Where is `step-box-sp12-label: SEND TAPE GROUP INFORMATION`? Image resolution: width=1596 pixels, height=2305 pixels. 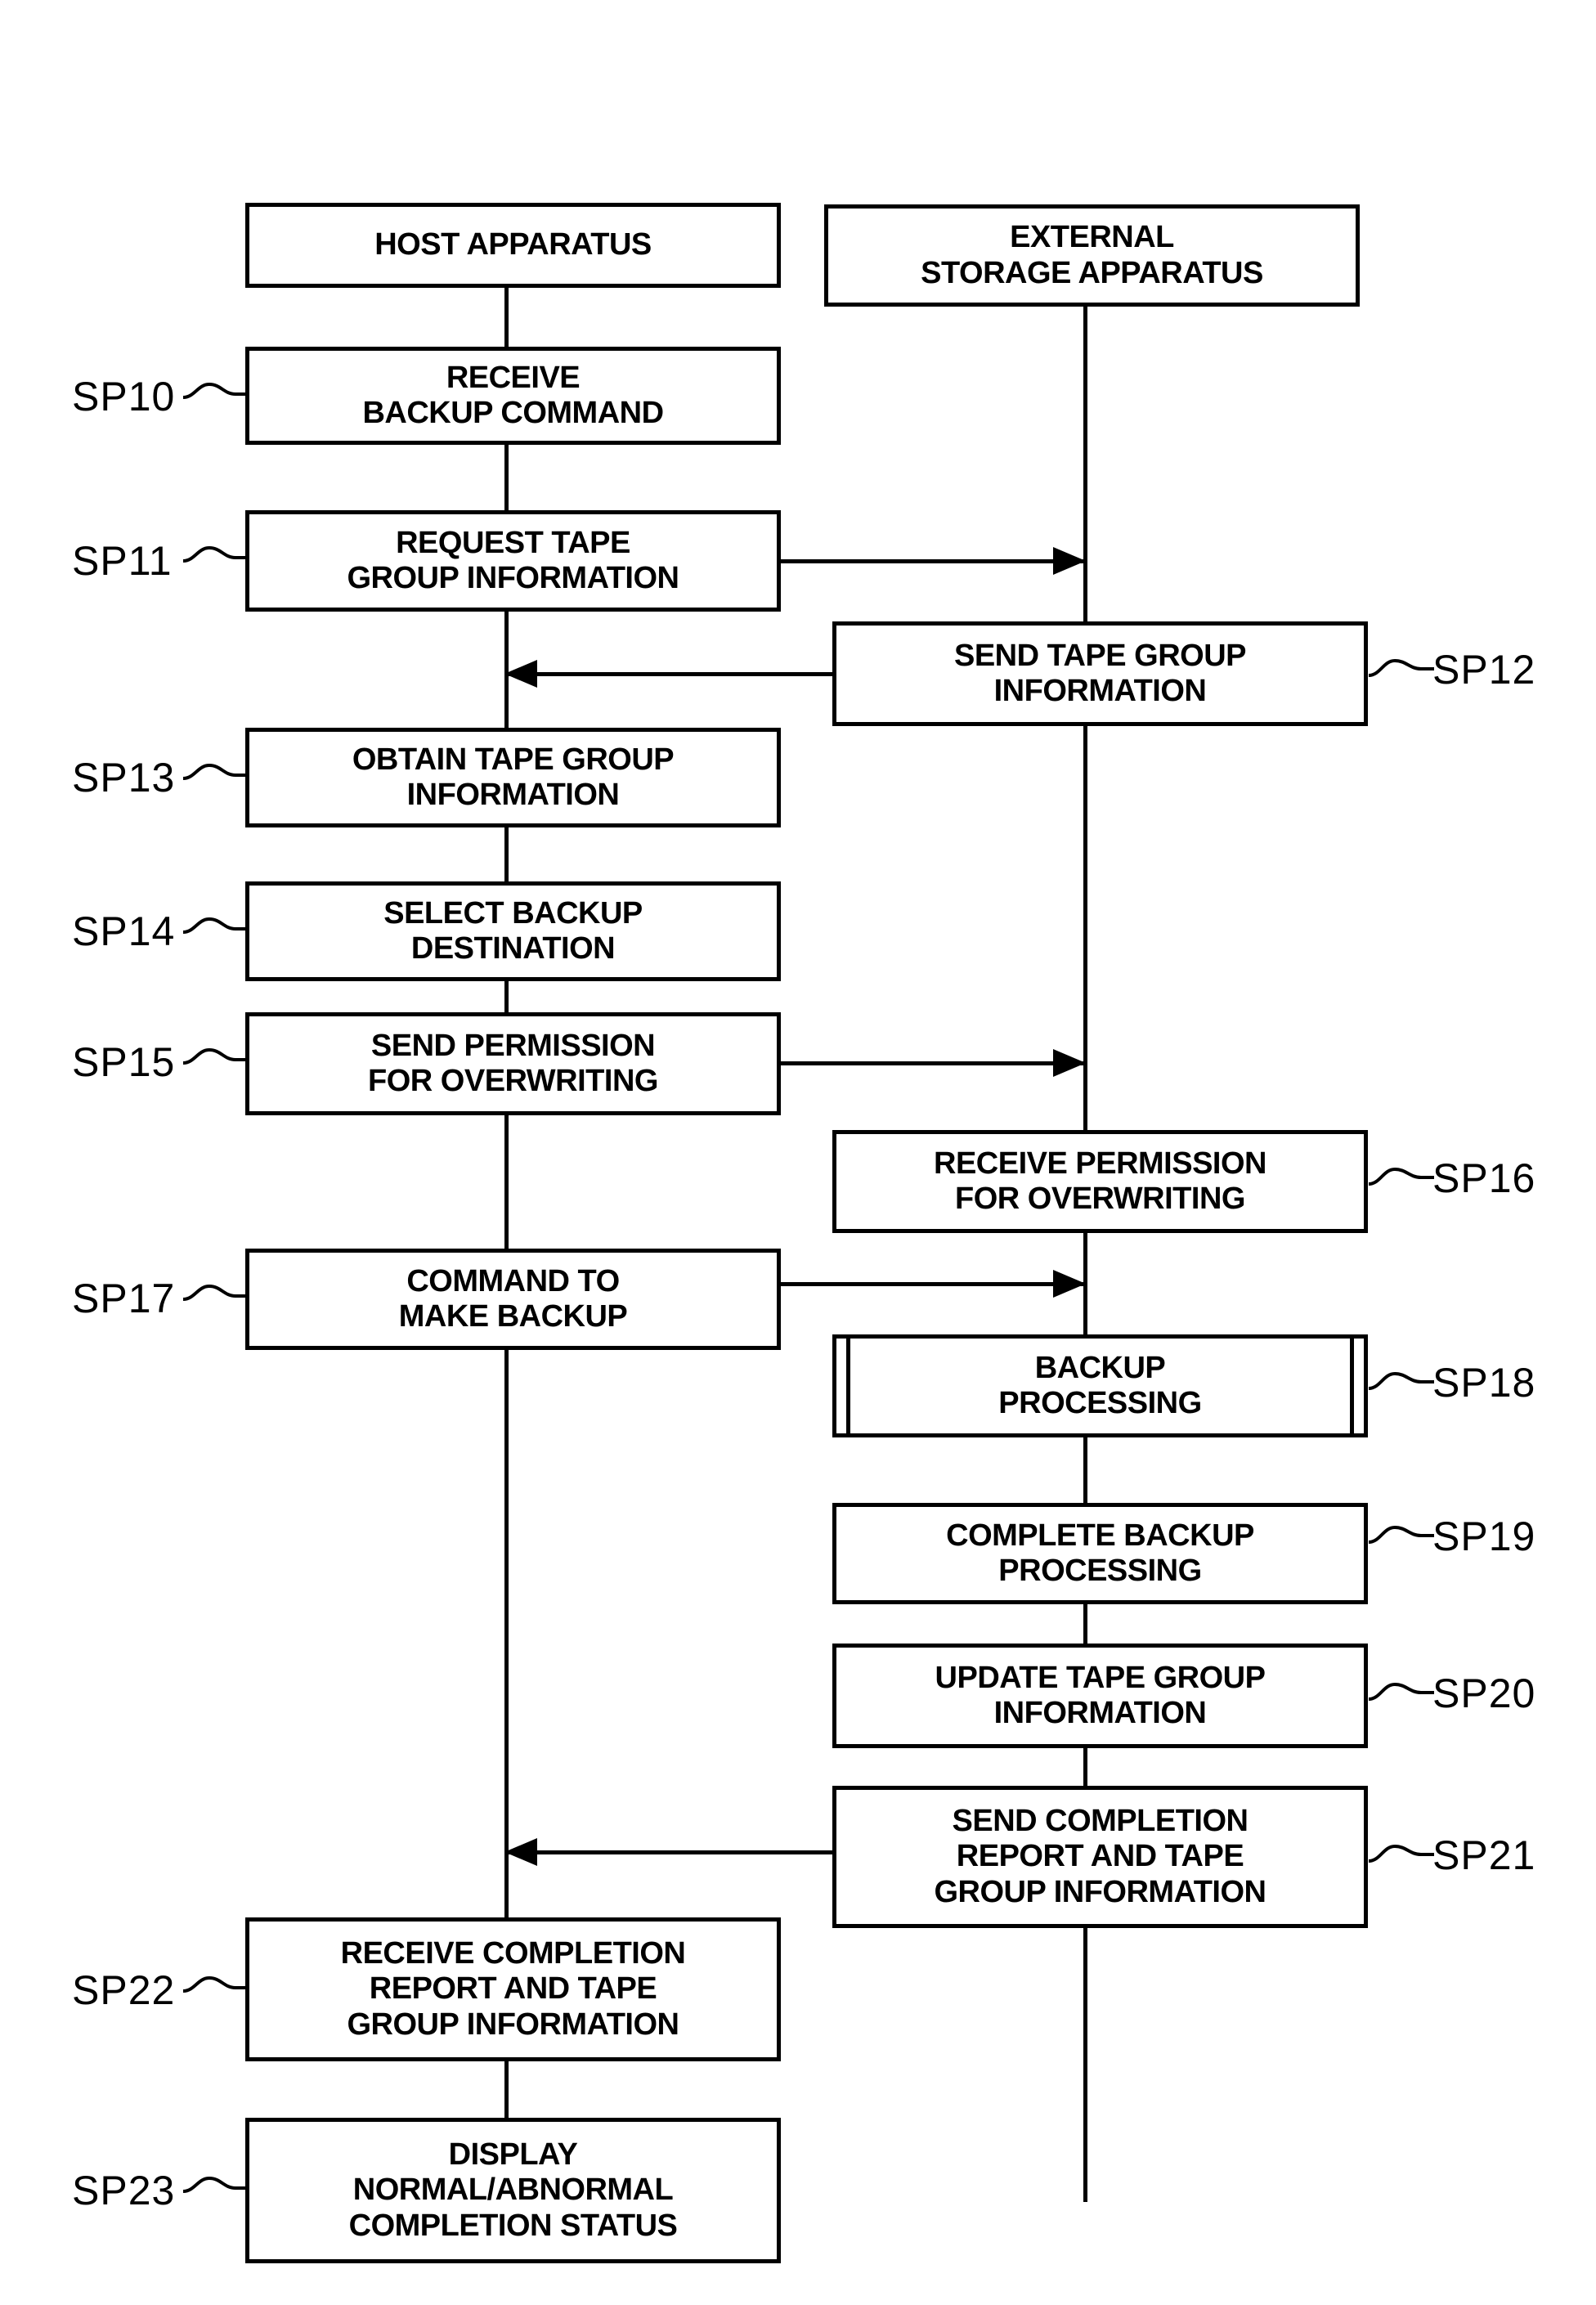 step-box-sp12-label: SEND TAPE GROUP INFORMATION is located at coordinates (1100, 673).